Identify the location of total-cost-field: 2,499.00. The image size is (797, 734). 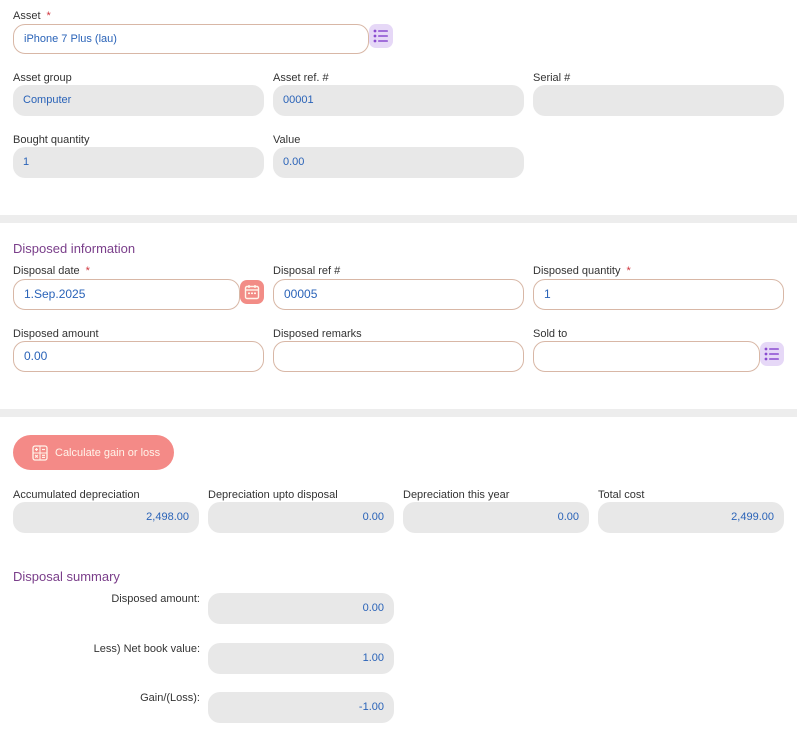
(691, 517).